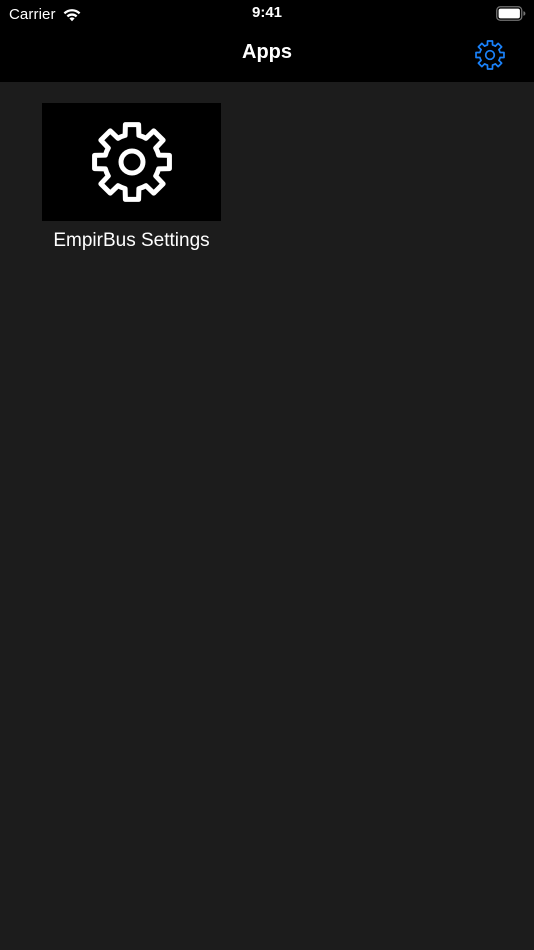 Image resolution: width=534 pixels, height=950 pixels. I want to click on page-title: Apps, so click(267, 52).